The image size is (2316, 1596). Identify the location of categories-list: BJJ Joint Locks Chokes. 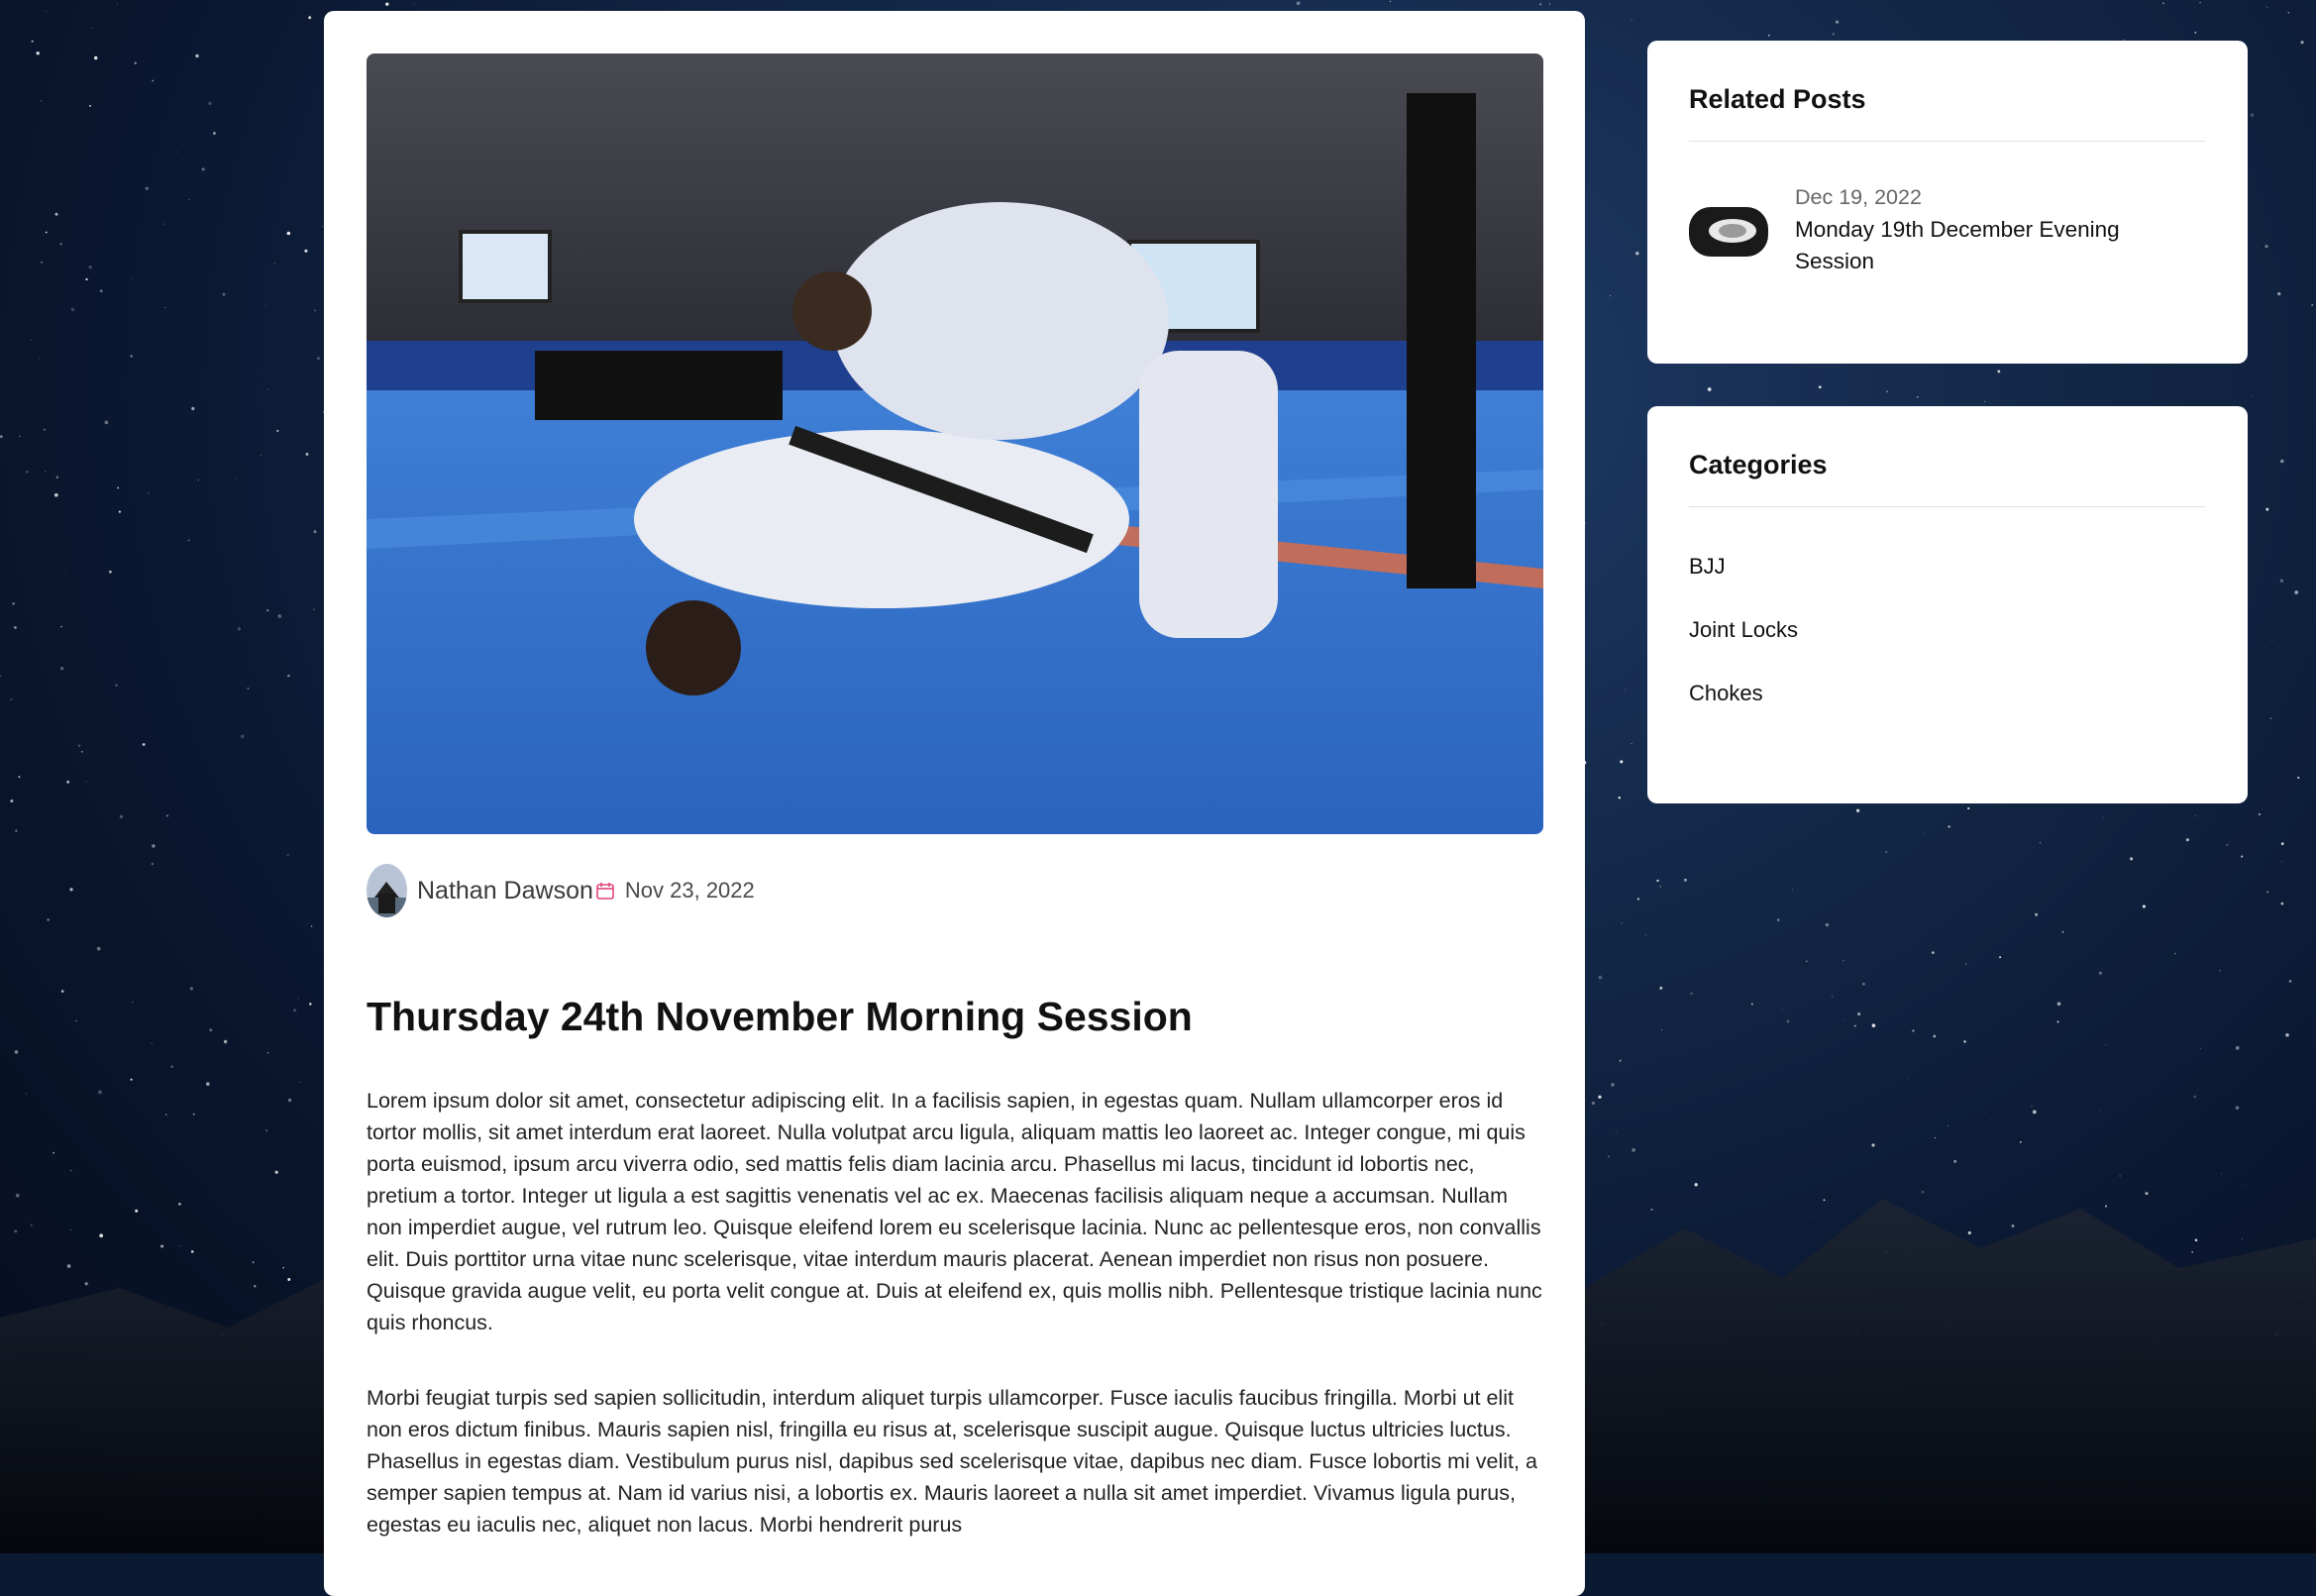
(1948, 616).